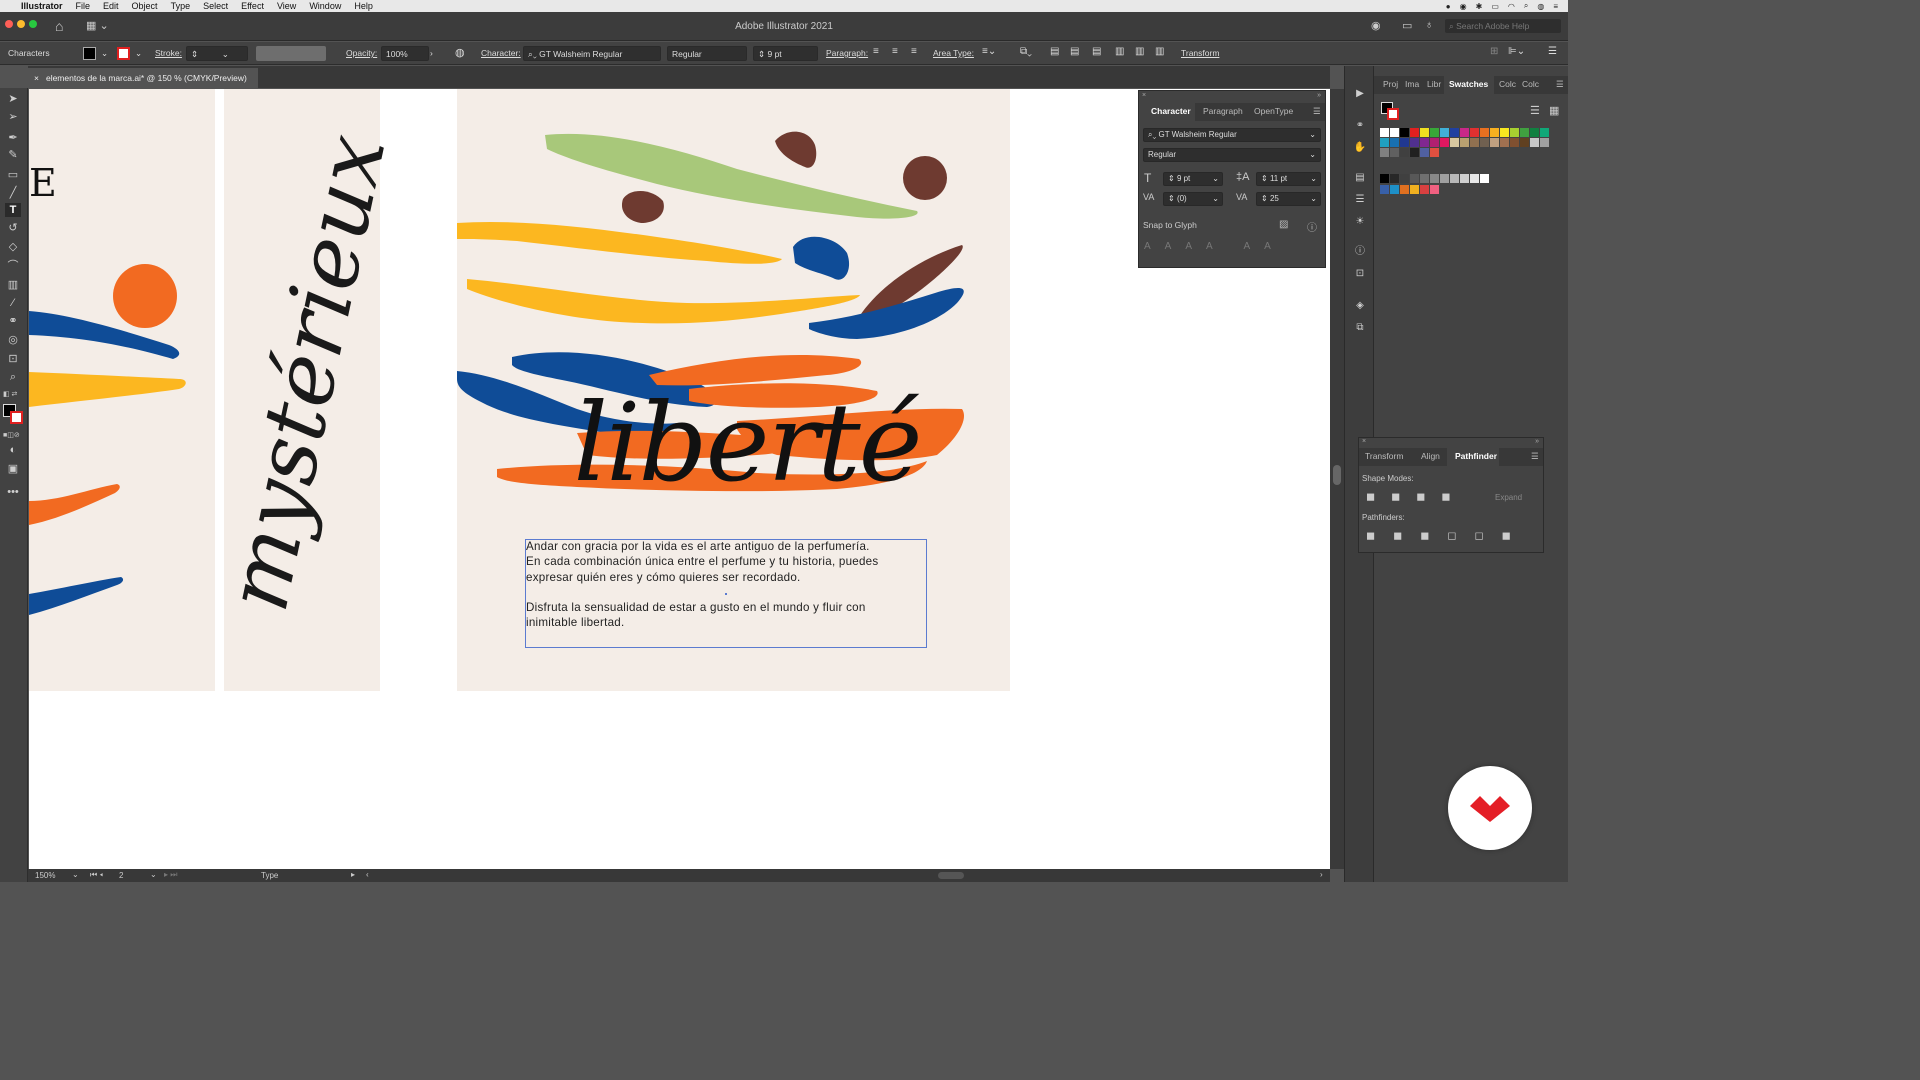  What do you see at coordinates (1319, 95) in the screenshot?
I see `character-panel-collapse-icon: »` at bounding box center [1319, 95].